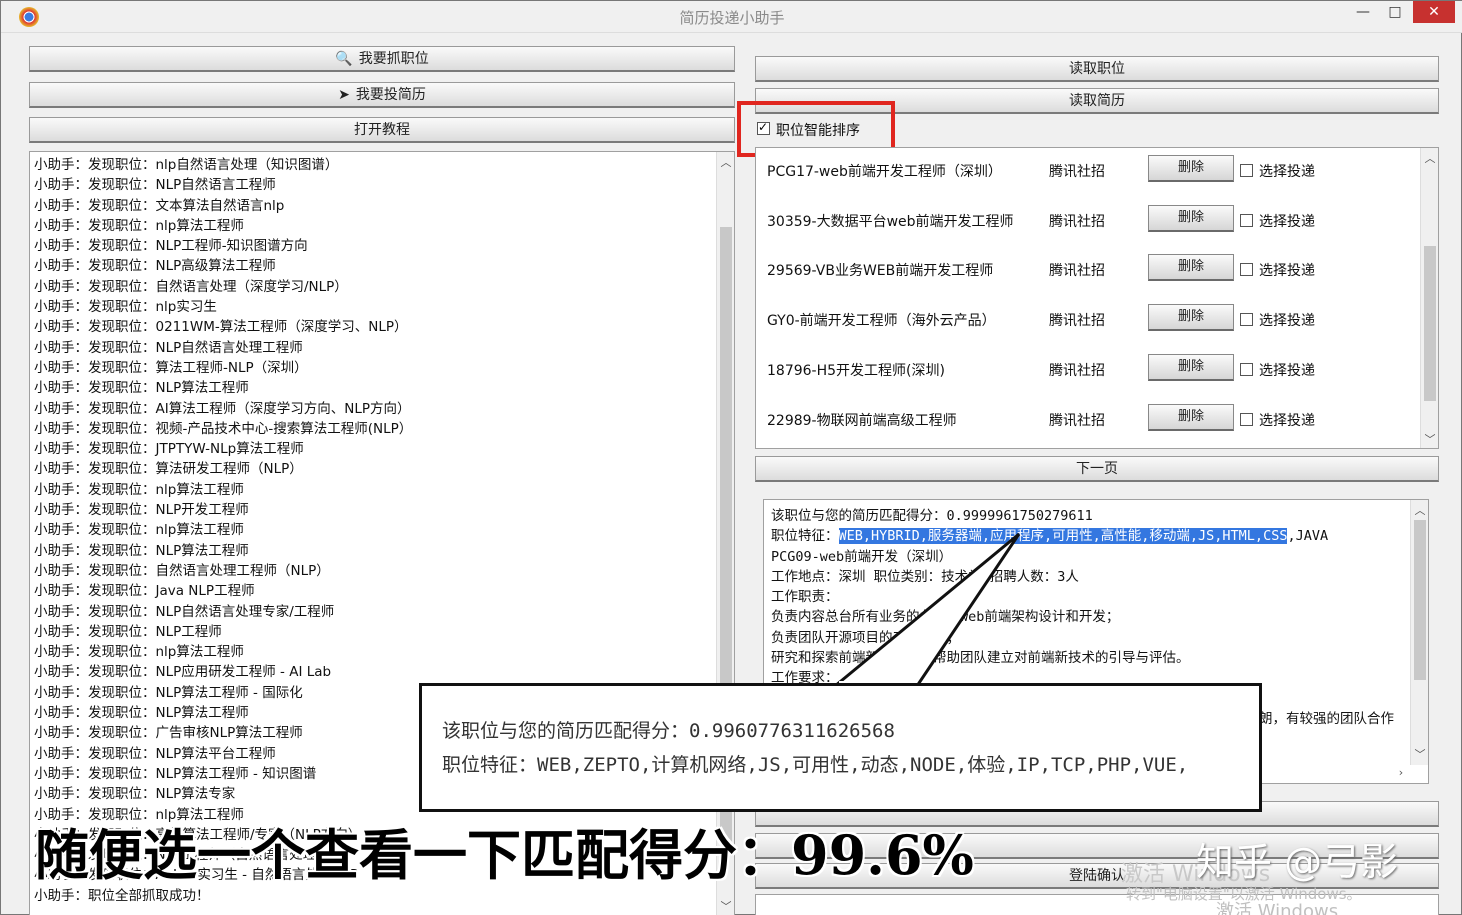 The width and height of the screenshot is (1462, 915). Describe the element at coordinates (223, 428) in the screenshot. I see `log-line: 小助手：发现职位：视频-产品技术中心-搜索算法工程师(NLP）` at that location.